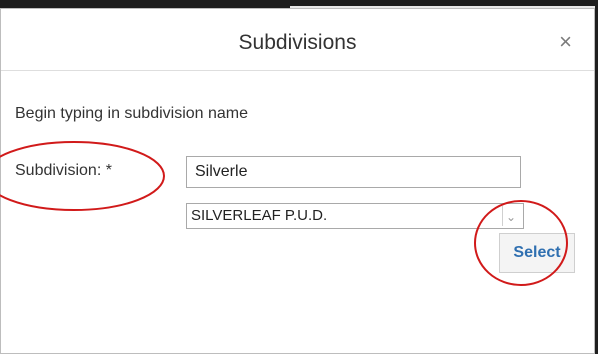 This screenshot has height=354, width=598. I want to click on subdivision-label: Subdivision: *, so click(63, 170).